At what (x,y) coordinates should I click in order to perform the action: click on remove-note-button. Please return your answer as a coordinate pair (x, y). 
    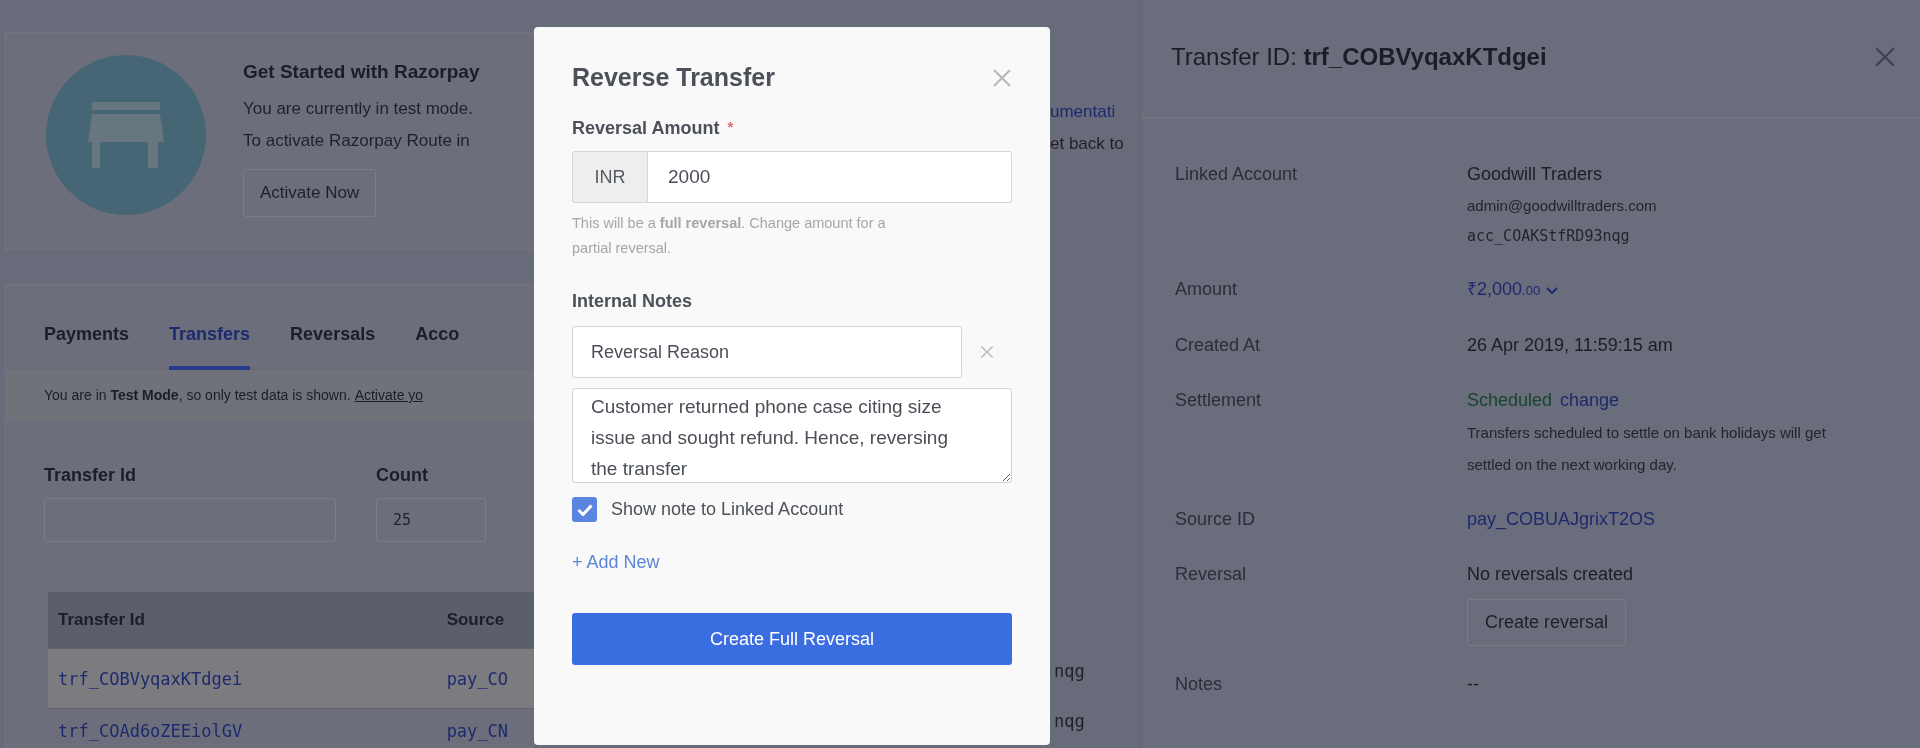
    Looking at the image, I should click on (987, 352).